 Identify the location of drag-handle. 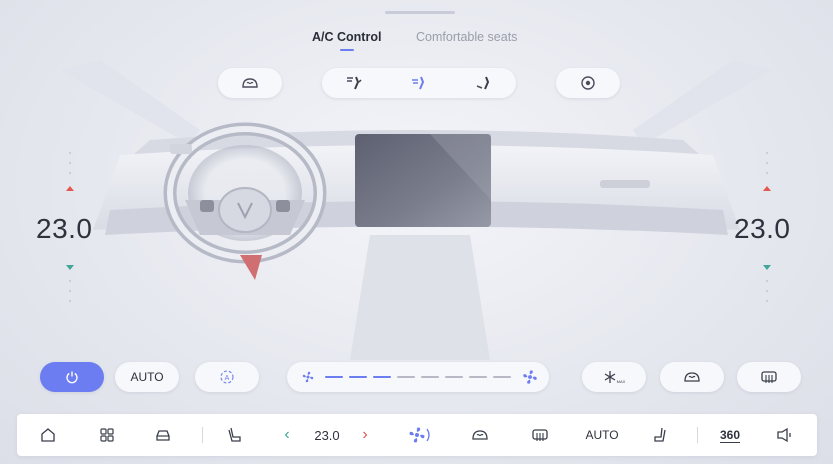
(420, 12).